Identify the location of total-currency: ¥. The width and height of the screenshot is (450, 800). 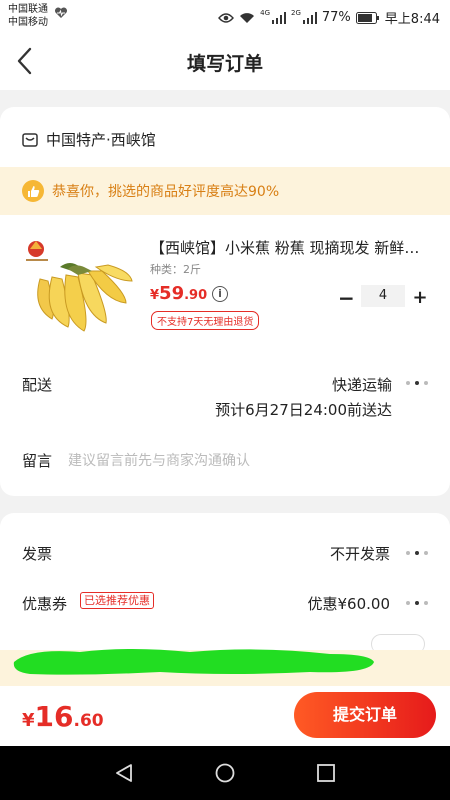
(28, 720).